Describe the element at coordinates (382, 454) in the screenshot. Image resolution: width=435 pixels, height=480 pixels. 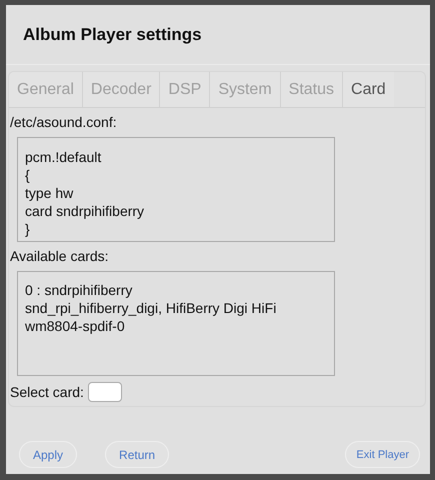
I see `exit-player-button: Exit Player` at that location.